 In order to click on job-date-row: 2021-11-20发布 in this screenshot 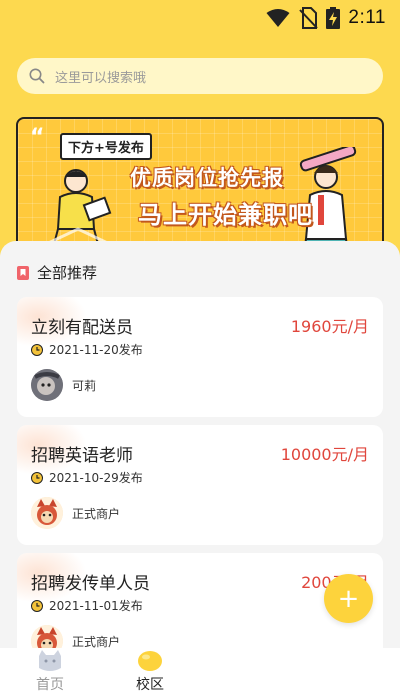, I will do `click(87, 349)`.